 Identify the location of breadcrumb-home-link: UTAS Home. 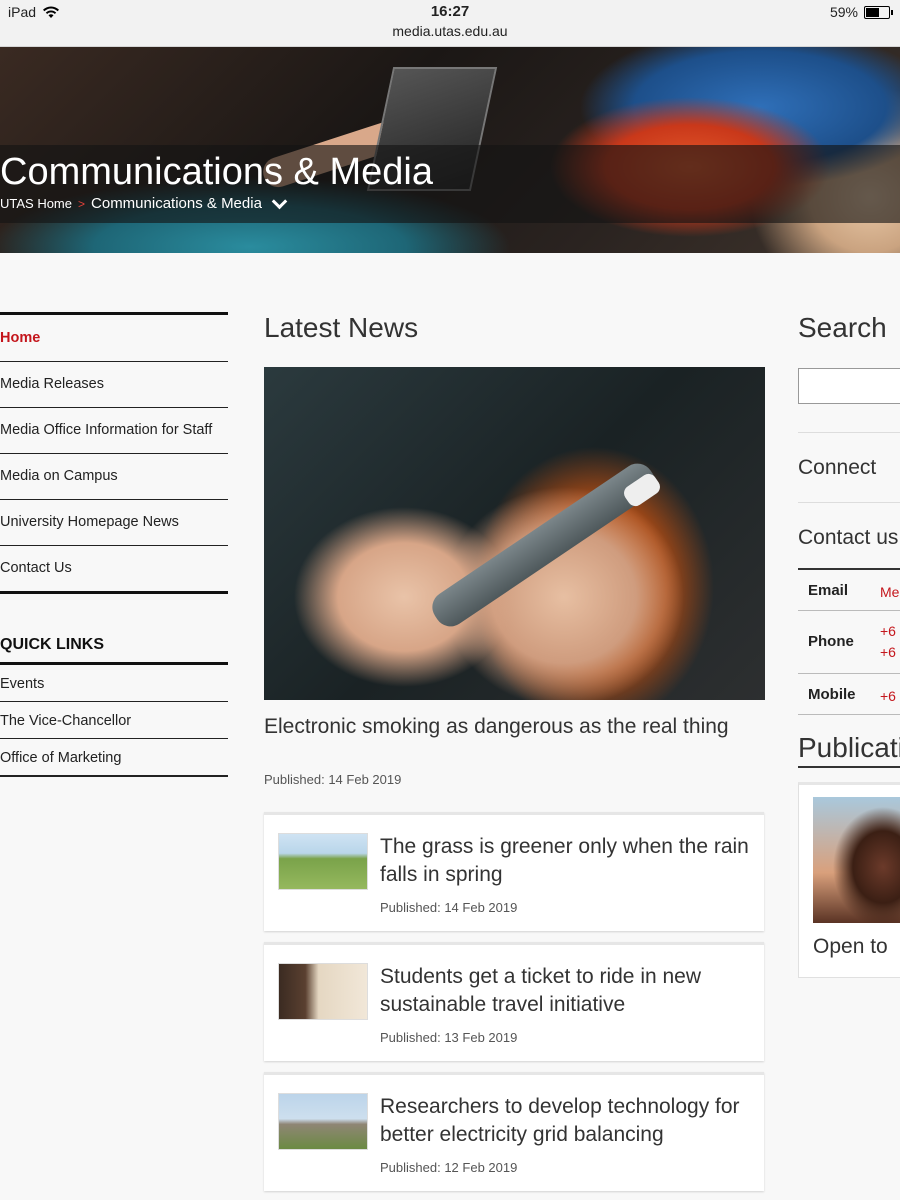
(36, 203).